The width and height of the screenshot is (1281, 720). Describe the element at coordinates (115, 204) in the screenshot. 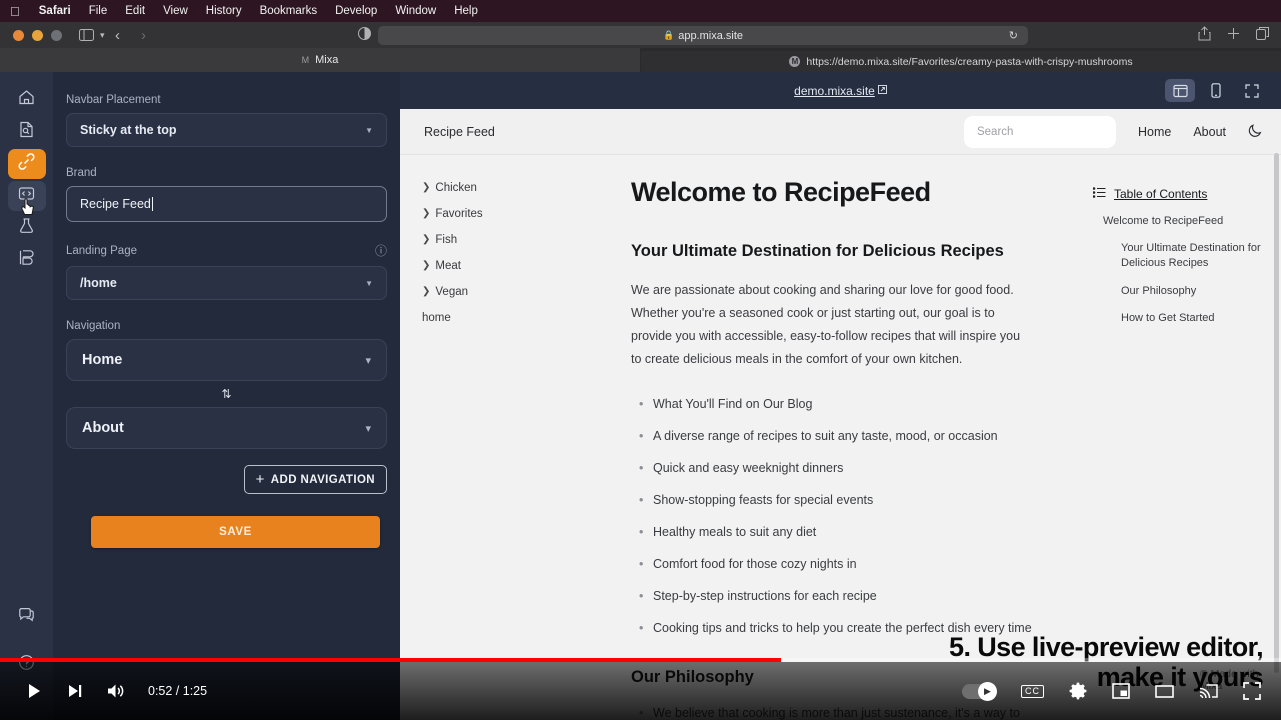

I see `brand-value: Recipe Feed` at that location.